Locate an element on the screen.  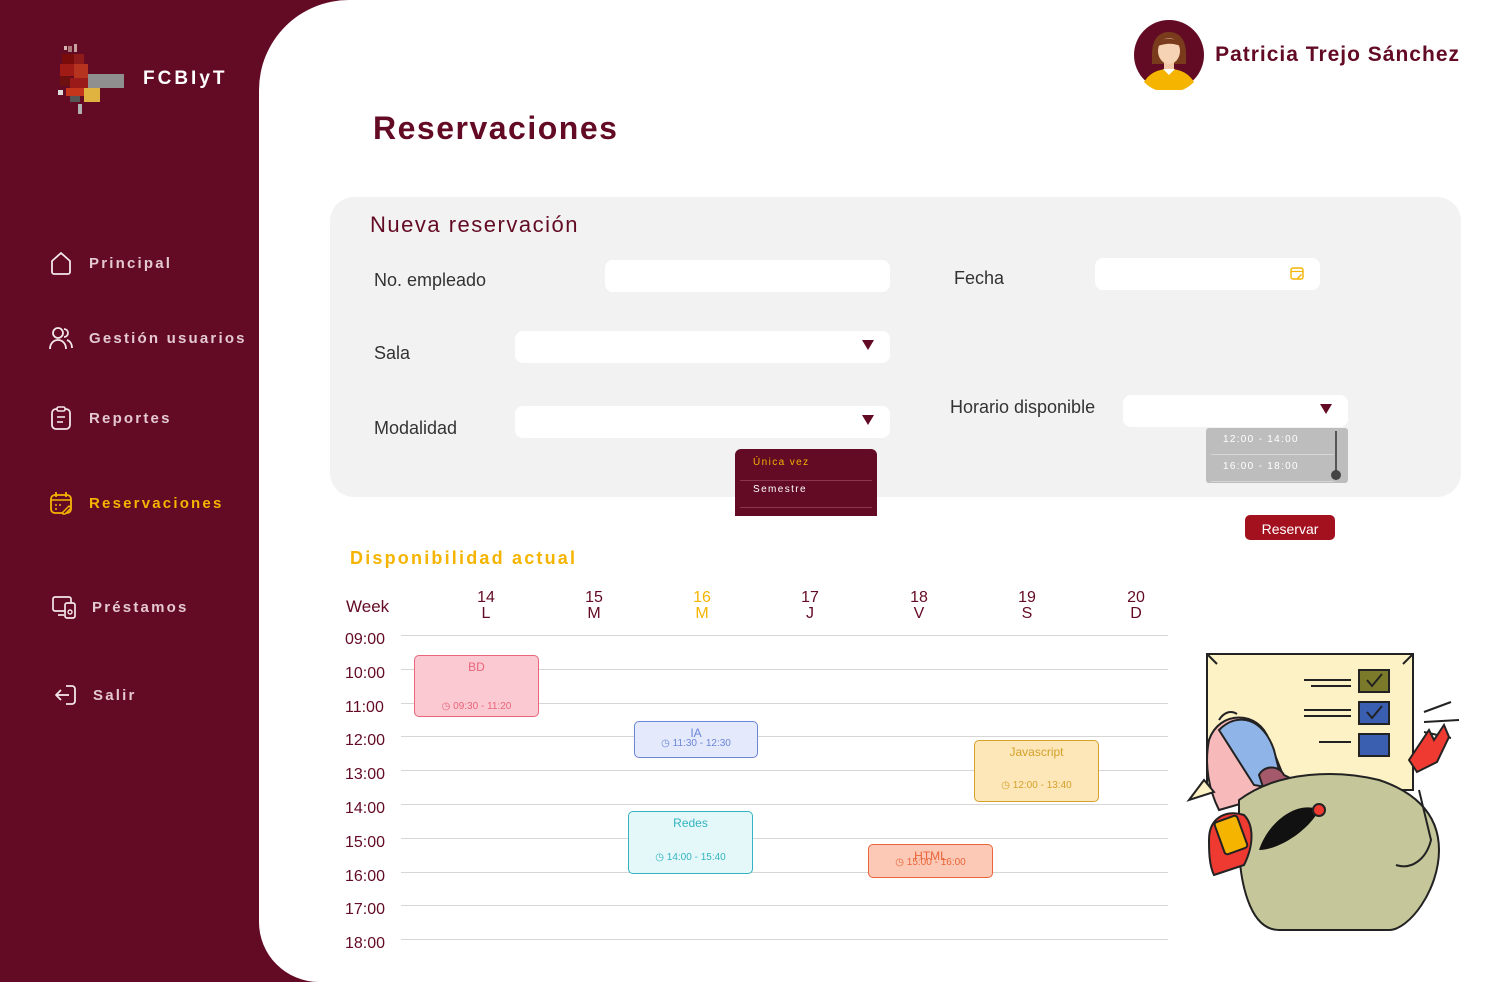
date-input is located at coordinates (1207, 274).